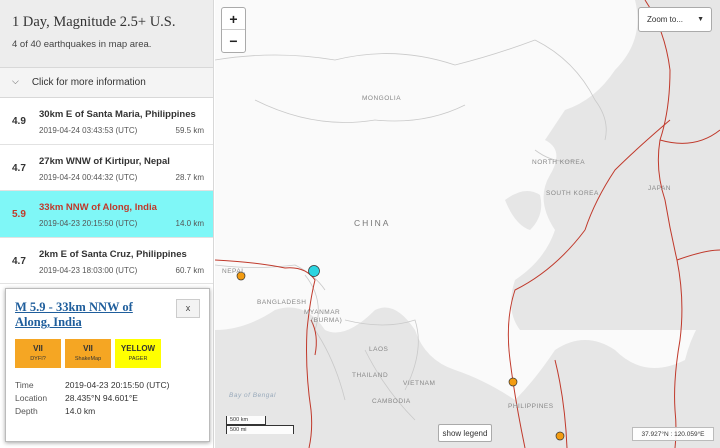 The height and width of the screenshot is (448, 720). What do you see at coordinates (88, 130) in the screenshot?
I see `time: 2019-04-24 03:43:53 (UTC)` at bounding box center [88, 130].